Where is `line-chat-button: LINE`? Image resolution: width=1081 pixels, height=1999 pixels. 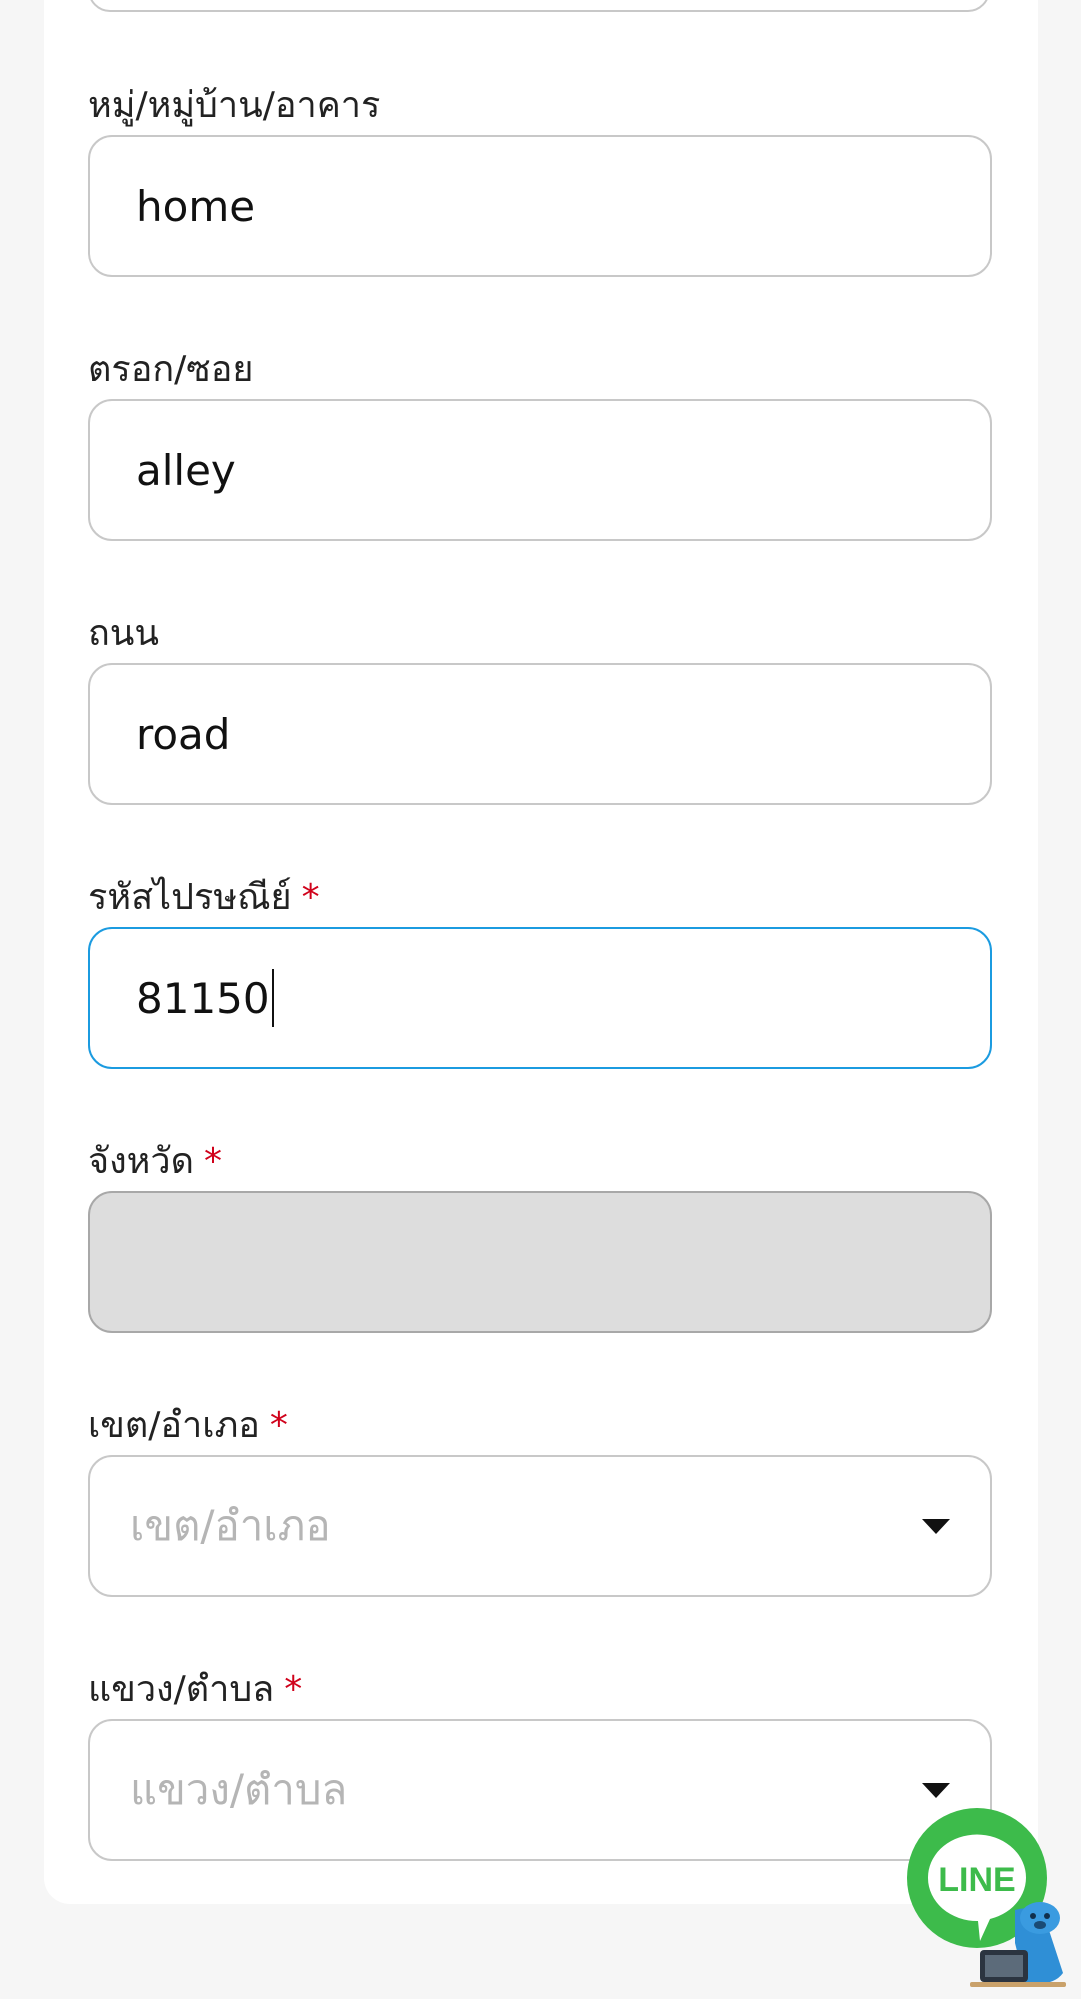 line-chat-button: LINE is located at coordinates (987, 1895).